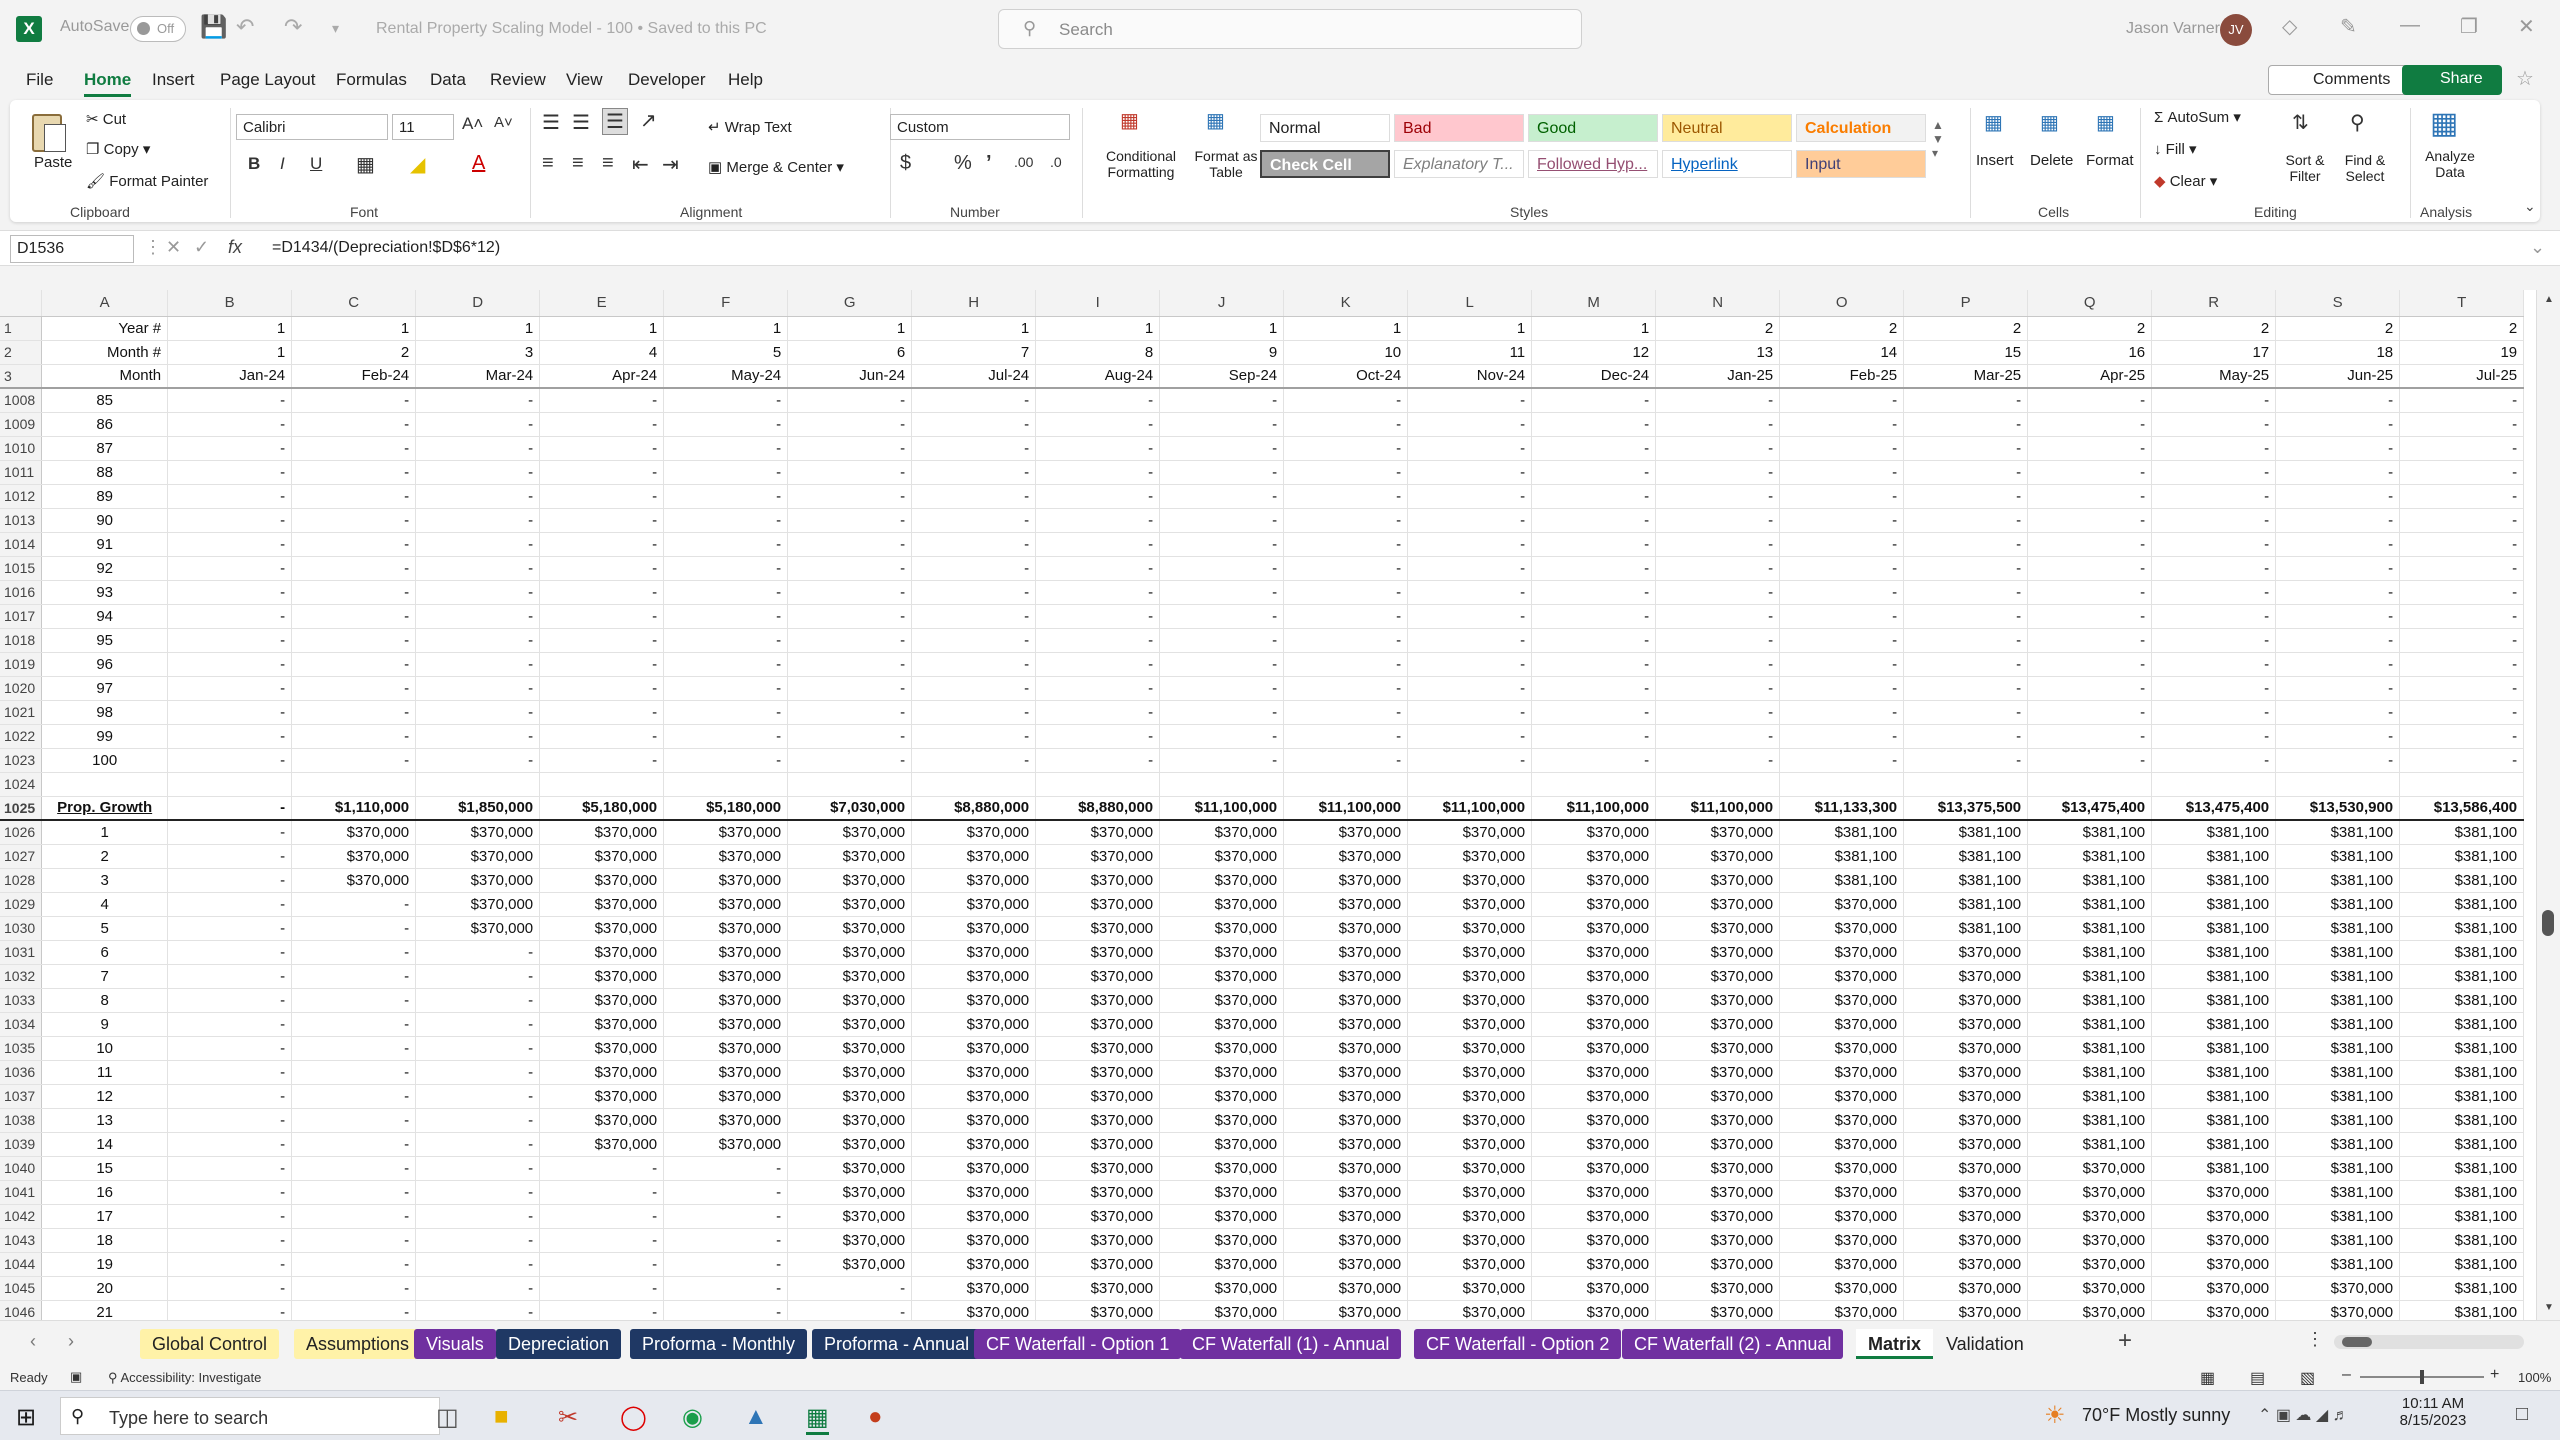  What do you see at coordinates (21, 1216) in the screenshot?
I see `row-number: 1042` at bounding box center [21, 1216].